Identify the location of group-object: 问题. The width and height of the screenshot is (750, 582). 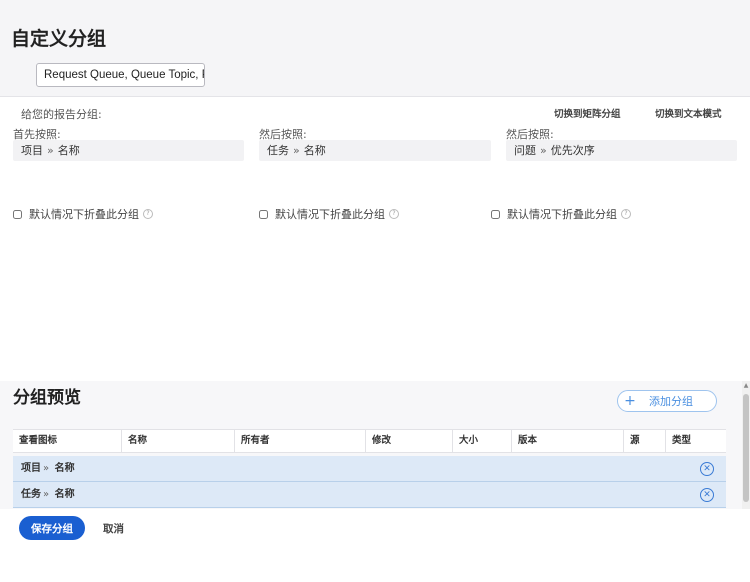
(525, 150).